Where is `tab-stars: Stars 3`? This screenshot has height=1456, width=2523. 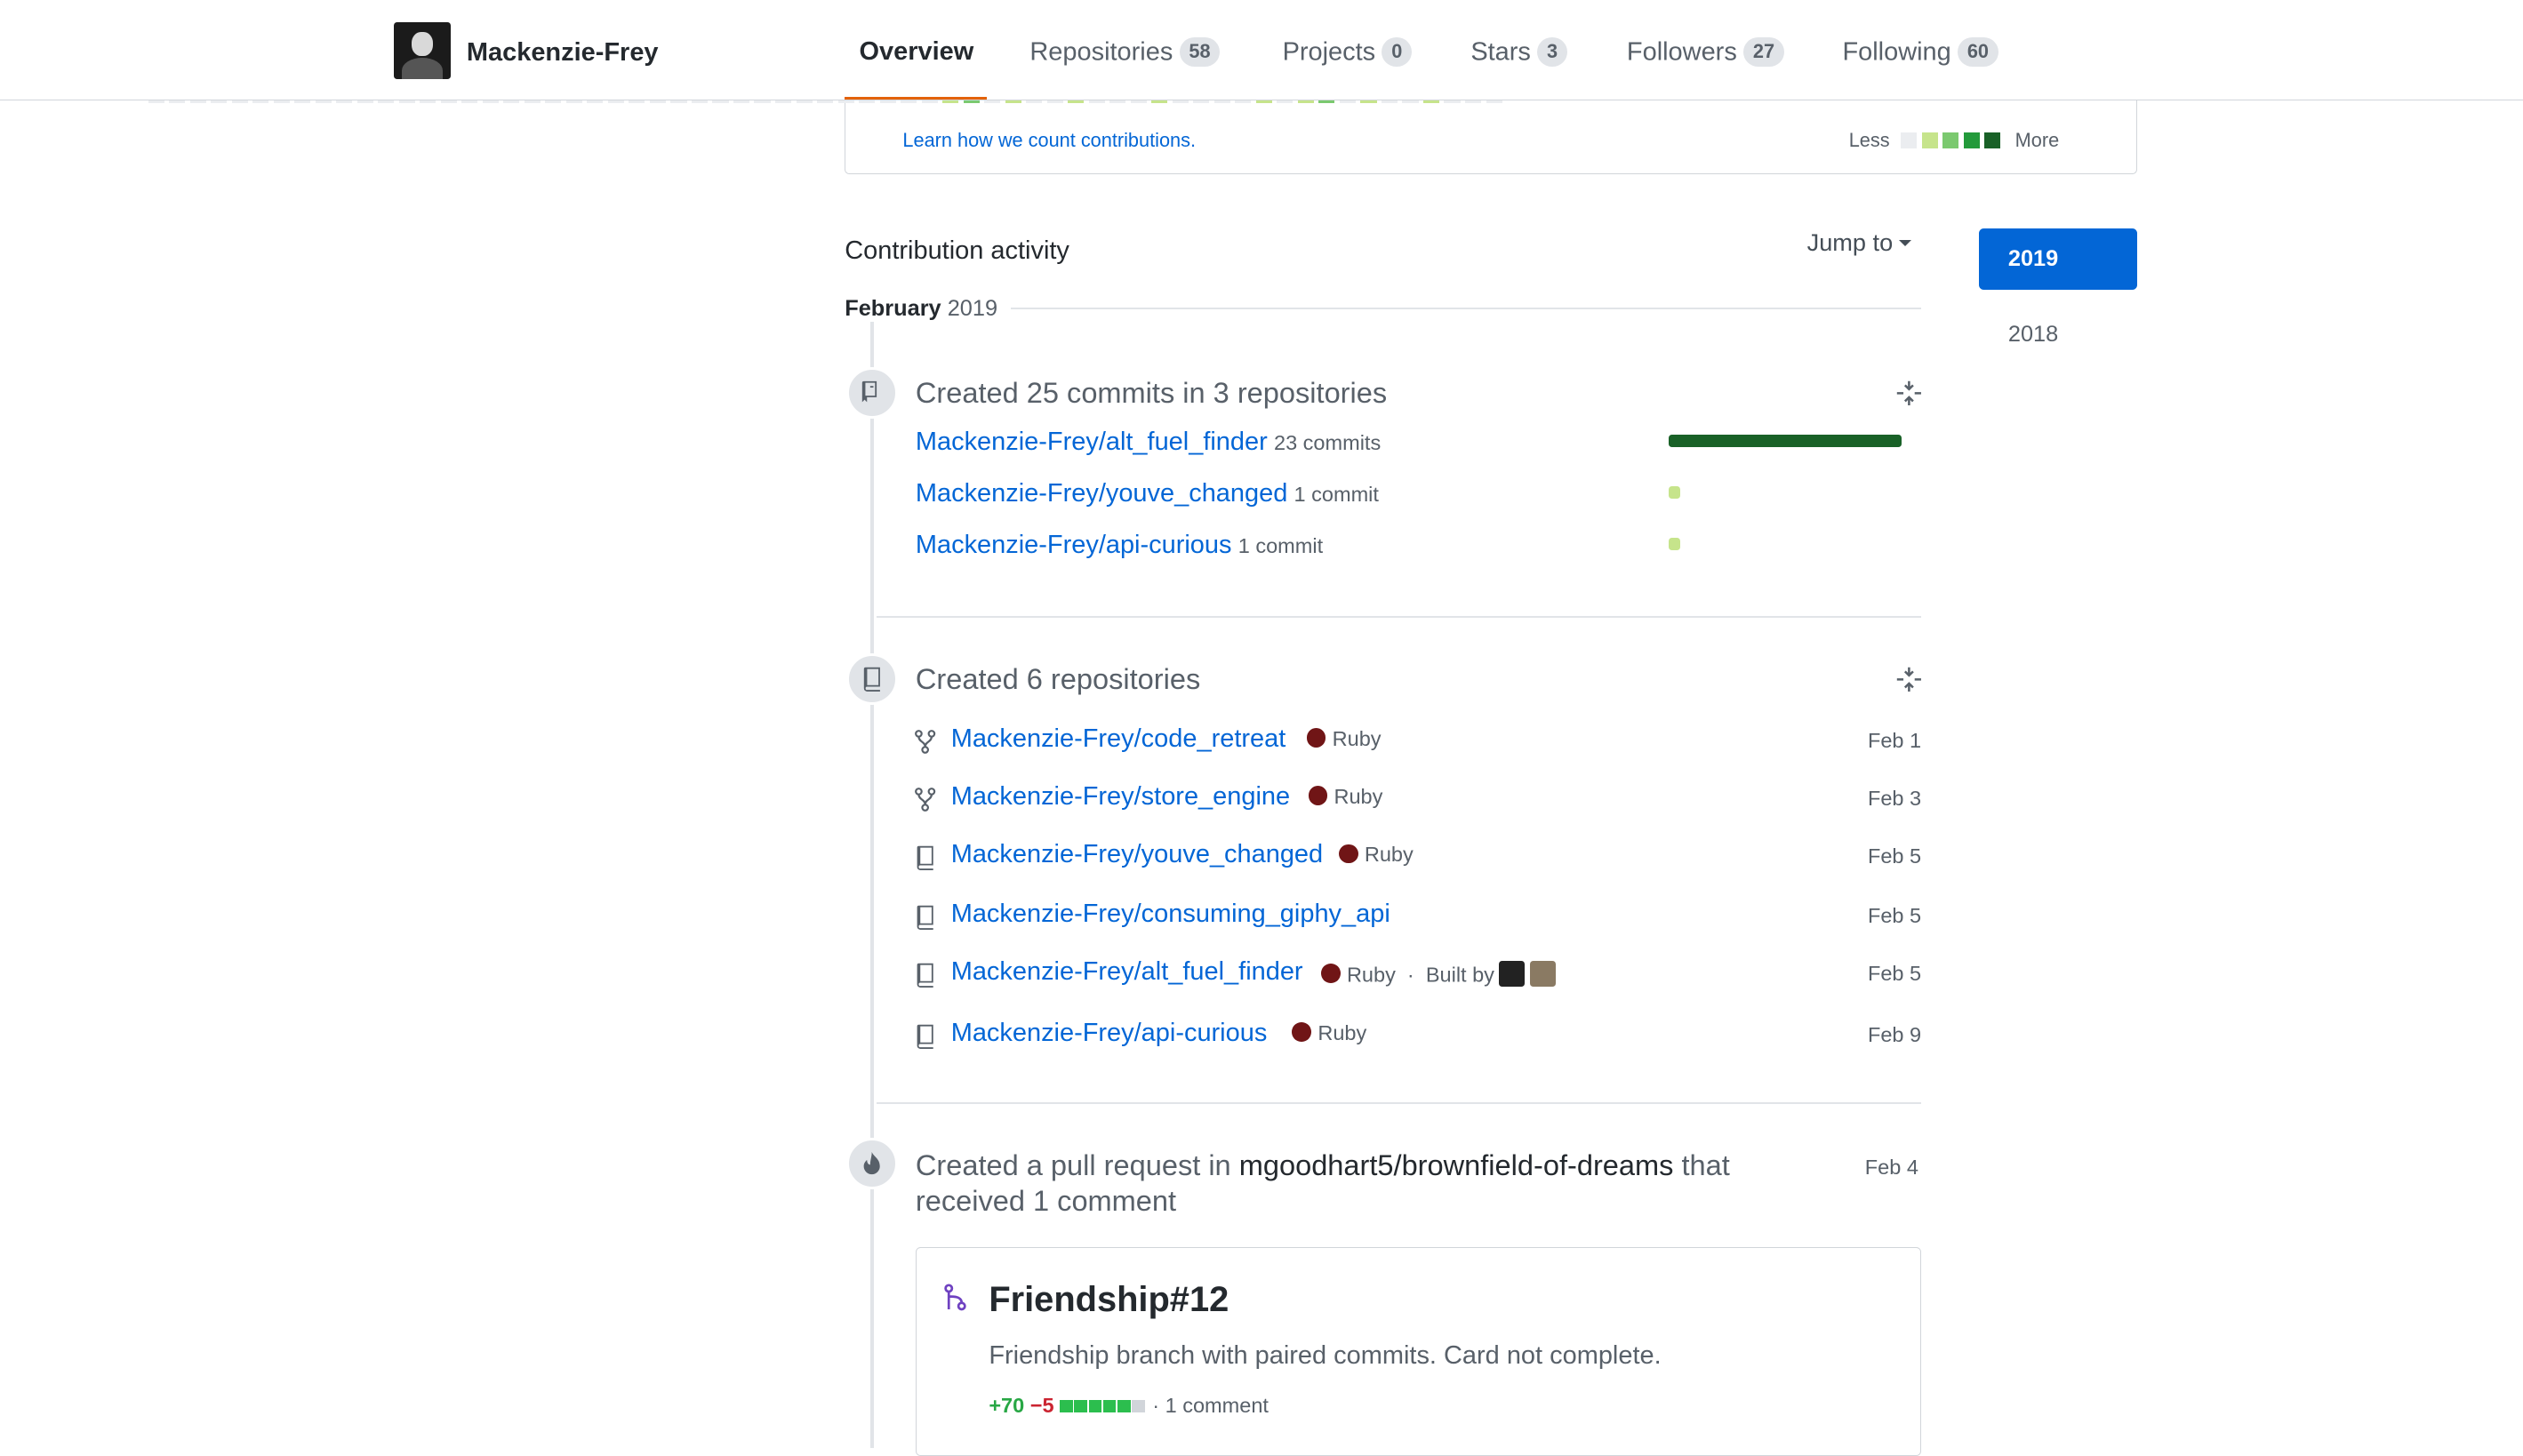 tab-stars: Stars 3 is located at coordinates (1518, 51).